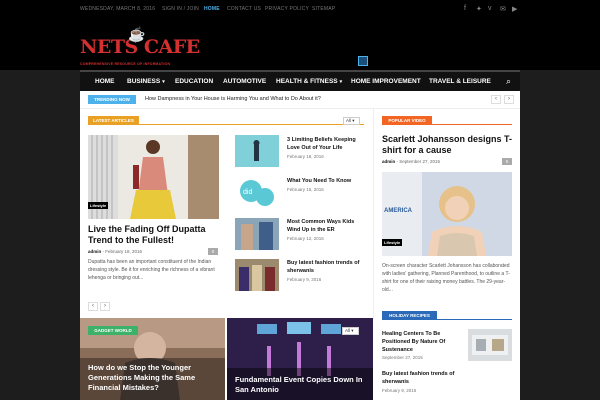 The width and height of the screenshot is (600, 400). Describe the element at coordinates (287, 9) in the screenshot. I see `privacy-policy-link: PRIVACY POLICY` at that location.